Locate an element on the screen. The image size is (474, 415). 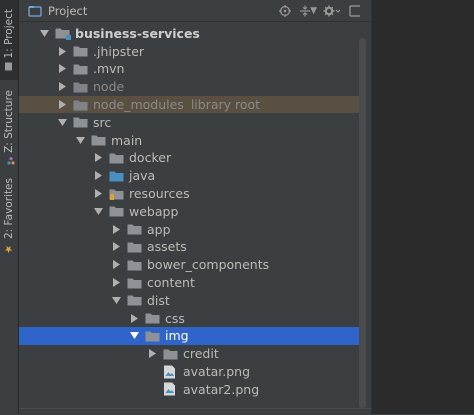
tree-row-label: .jhipster is located at coordinates (119, 51).